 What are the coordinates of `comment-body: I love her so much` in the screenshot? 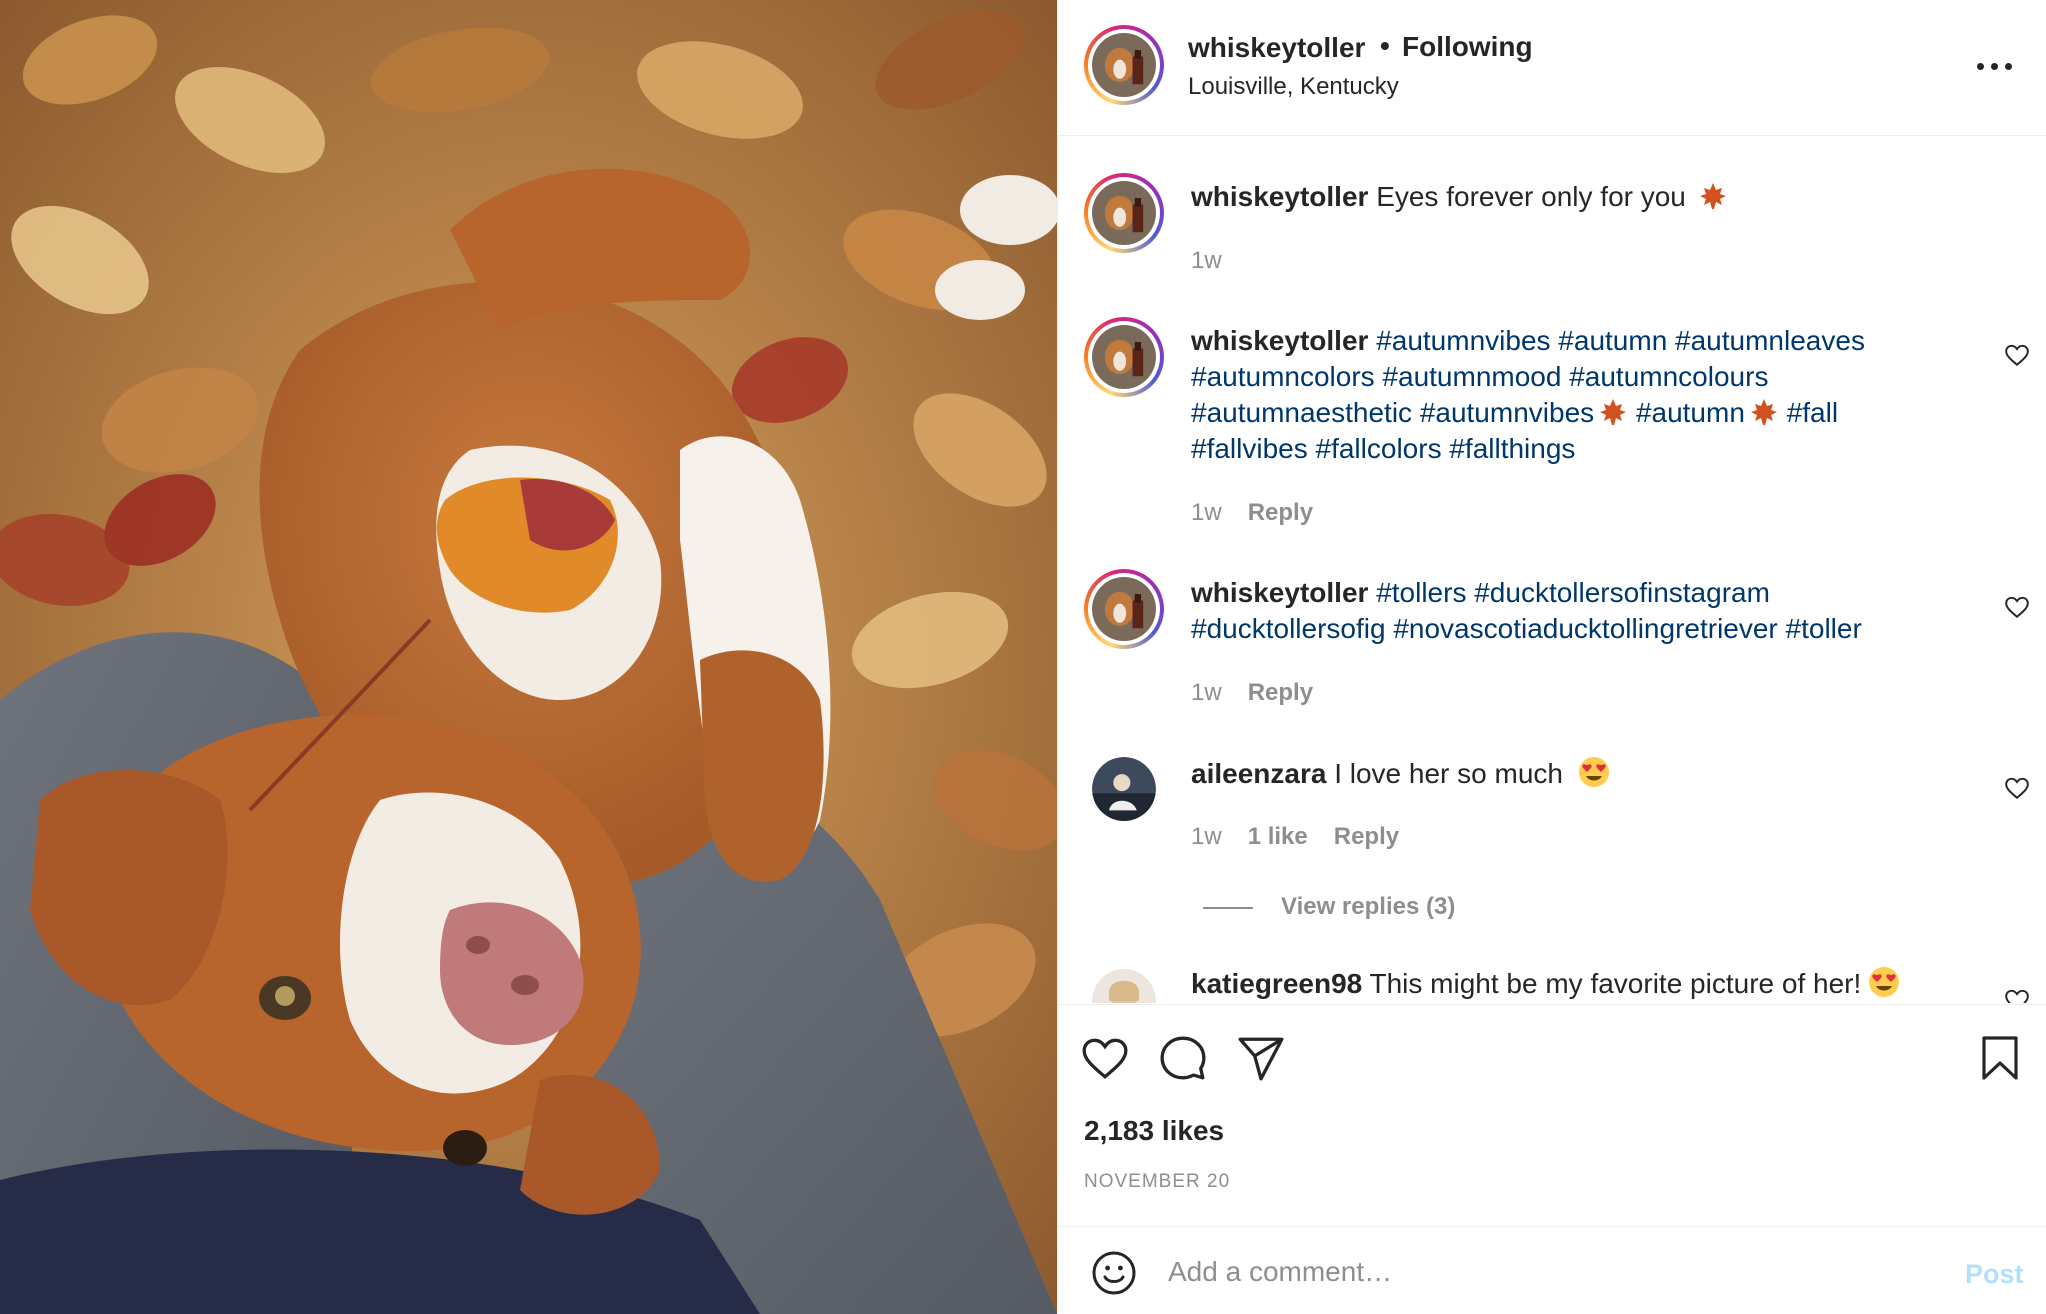 It's located at (1448, 773).